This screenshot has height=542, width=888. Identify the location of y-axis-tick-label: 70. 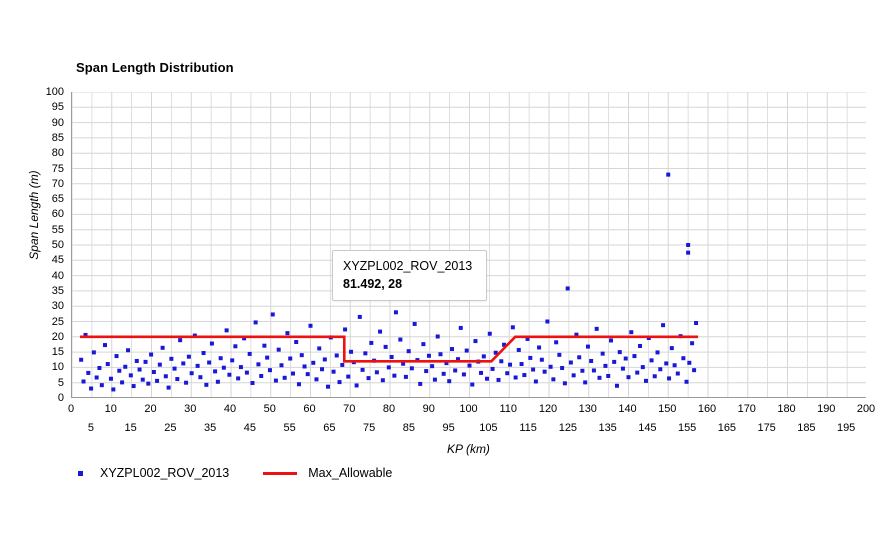
(57, 183).